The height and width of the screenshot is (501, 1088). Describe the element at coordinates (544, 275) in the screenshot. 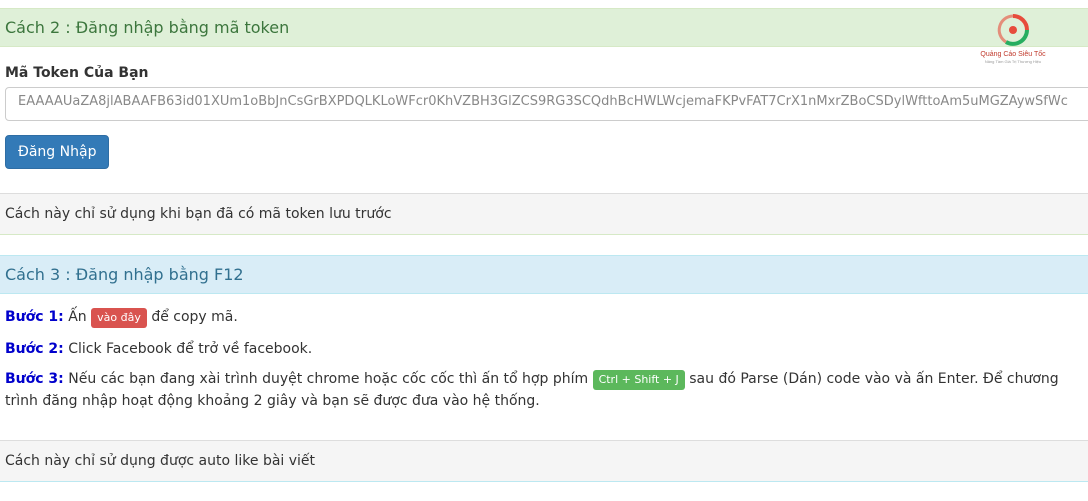

I see `f12-login-heading: Cách 3 : Đăng nhập bằng F12` at that location.